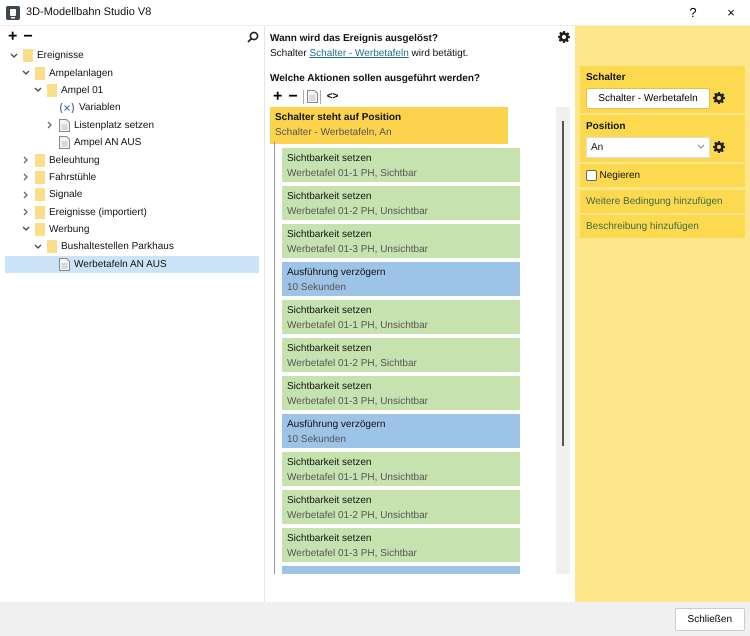 The width and height of the screenshot is (750, 636). Describe the element at coordinates (709, 619) in the screenshot. I see `close-button: Schließen` at that location.